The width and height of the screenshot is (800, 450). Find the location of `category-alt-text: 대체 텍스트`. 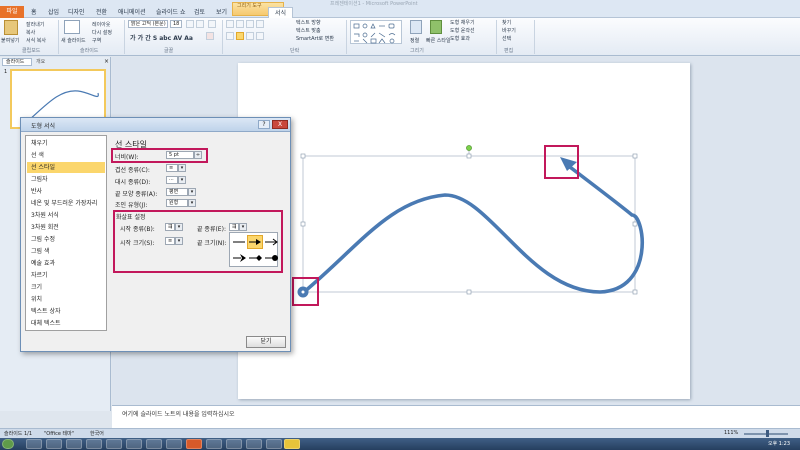

category-alt-text: 대체 텍스트 is located at coordinates (66, 323).